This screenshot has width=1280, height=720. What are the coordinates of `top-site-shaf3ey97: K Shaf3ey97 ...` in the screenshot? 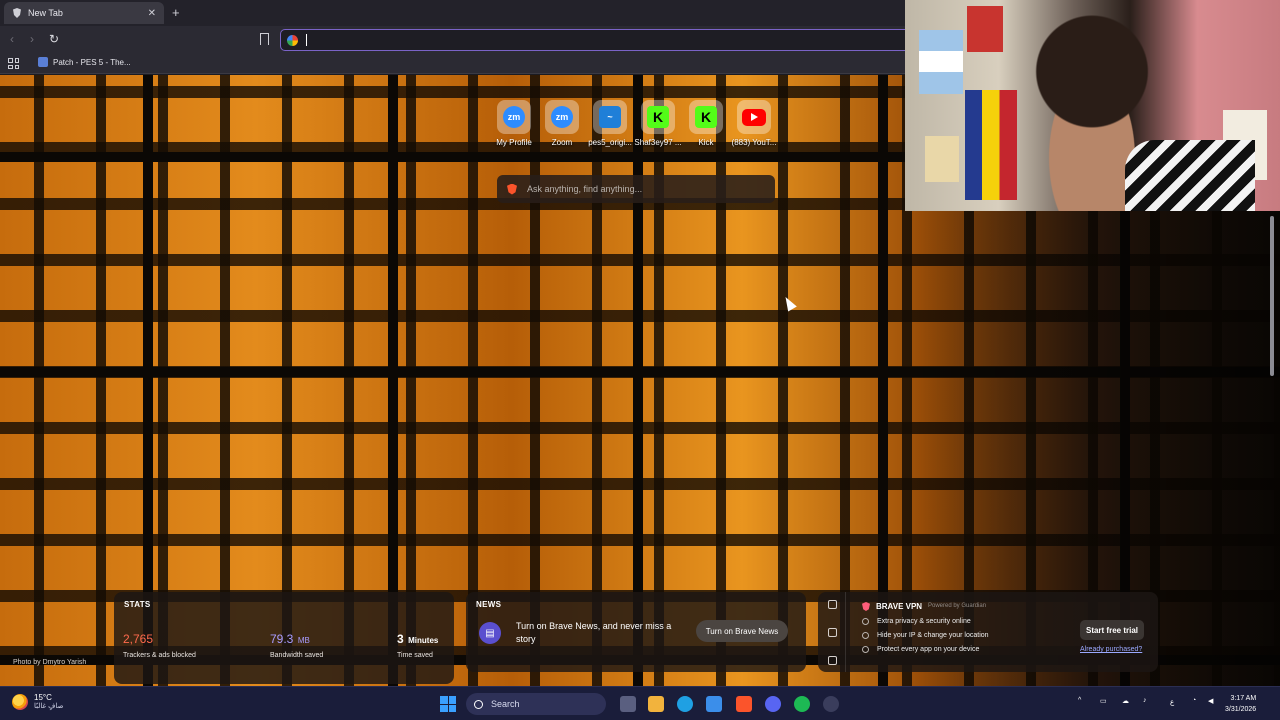 It's located at (658, 123).